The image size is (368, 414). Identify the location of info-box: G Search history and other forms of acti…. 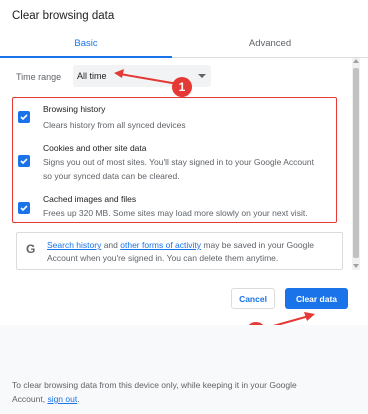
(179, 251).